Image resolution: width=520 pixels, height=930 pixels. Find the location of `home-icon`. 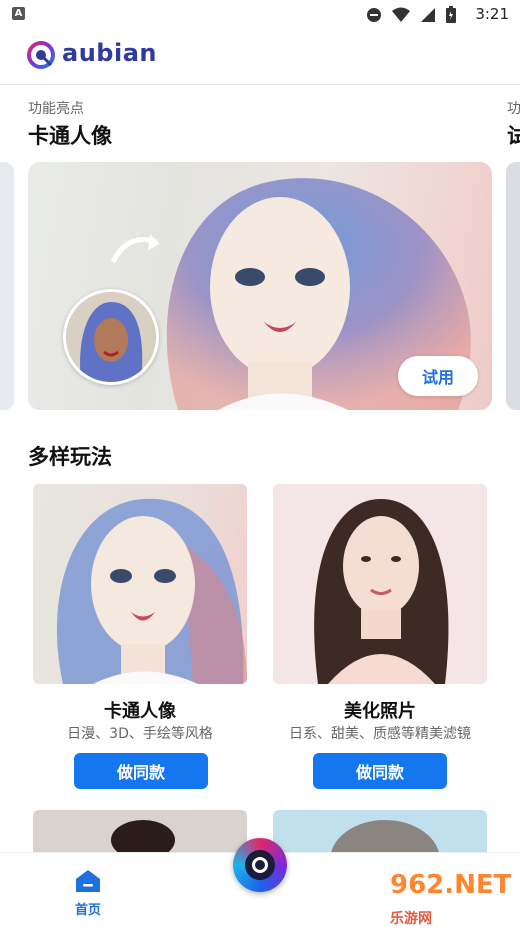

home-icon is located at coordinates (88, 881).